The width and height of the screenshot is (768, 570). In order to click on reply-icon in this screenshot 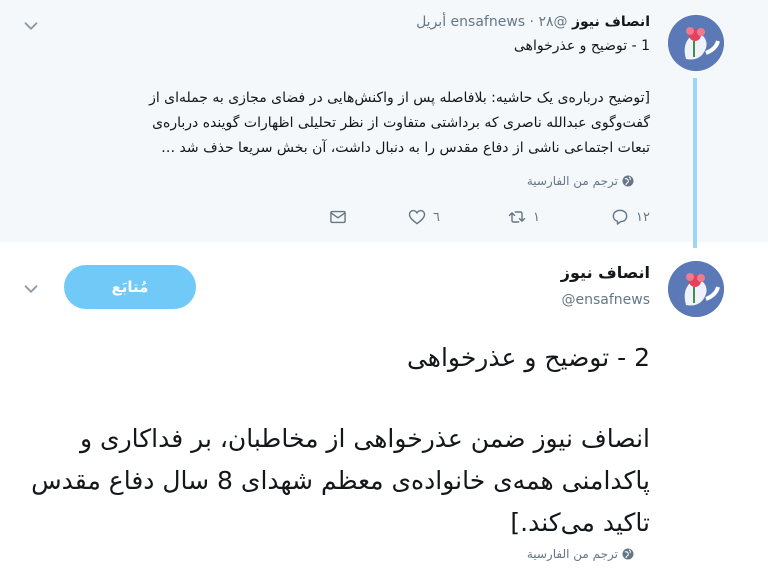, I will do `click(620, 217)`.